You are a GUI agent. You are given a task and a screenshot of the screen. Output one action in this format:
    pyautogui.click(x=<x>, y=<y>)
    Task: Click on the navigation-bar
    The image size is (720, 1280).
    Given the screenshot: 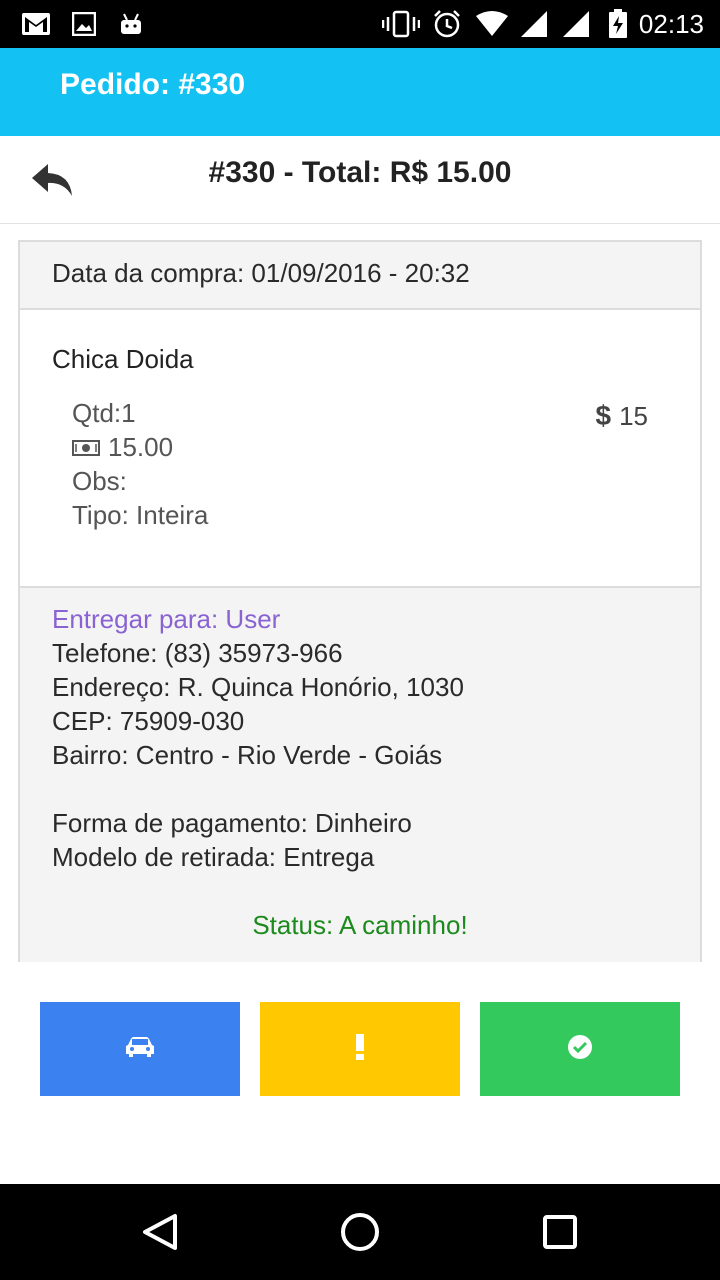 What is the action you would take?
    pyautogui.click(x=360, y=1232)
    